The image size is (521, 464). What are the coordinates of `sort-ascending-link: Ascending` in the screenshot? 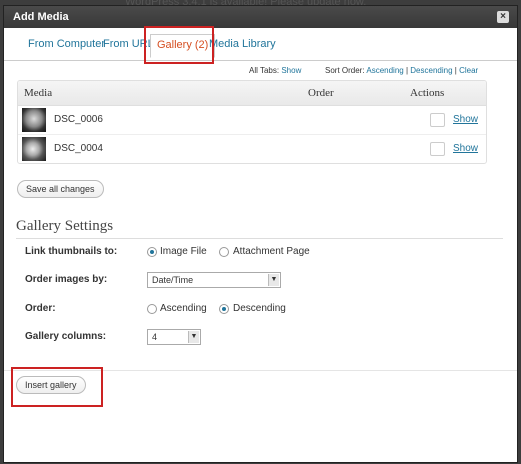 It's located at (384, 70).